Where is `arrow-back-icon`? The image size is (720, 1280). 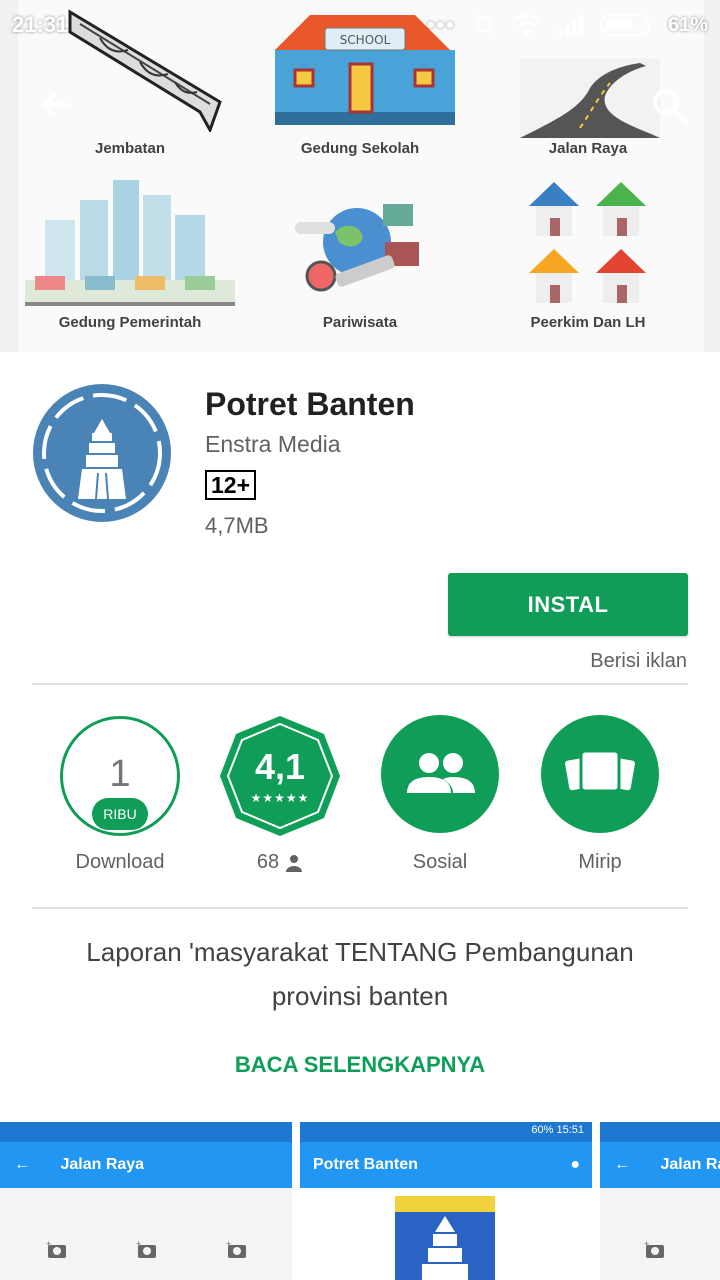 arrow-back-icon is located at coordinates (56, 105).